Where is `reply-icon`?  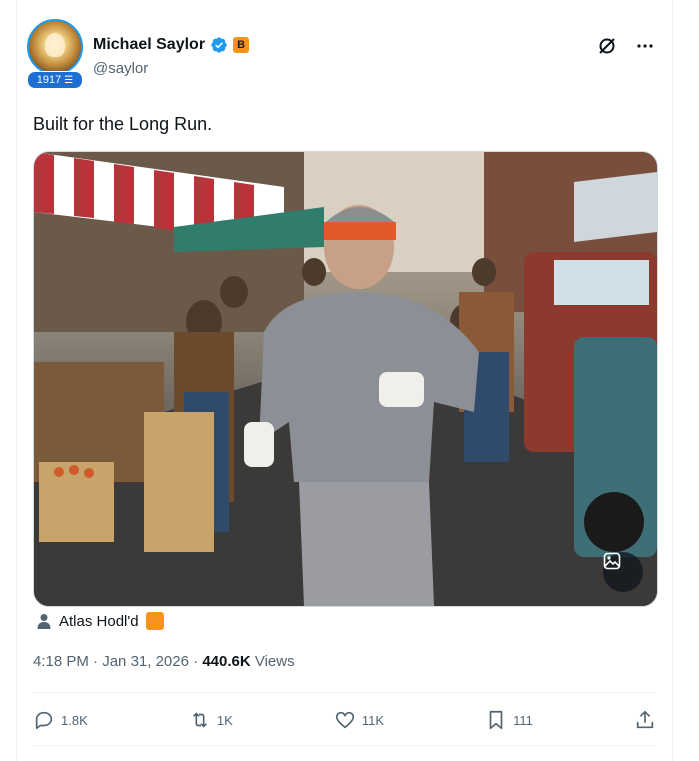
reply-icon is located at coordinates (44, 720).